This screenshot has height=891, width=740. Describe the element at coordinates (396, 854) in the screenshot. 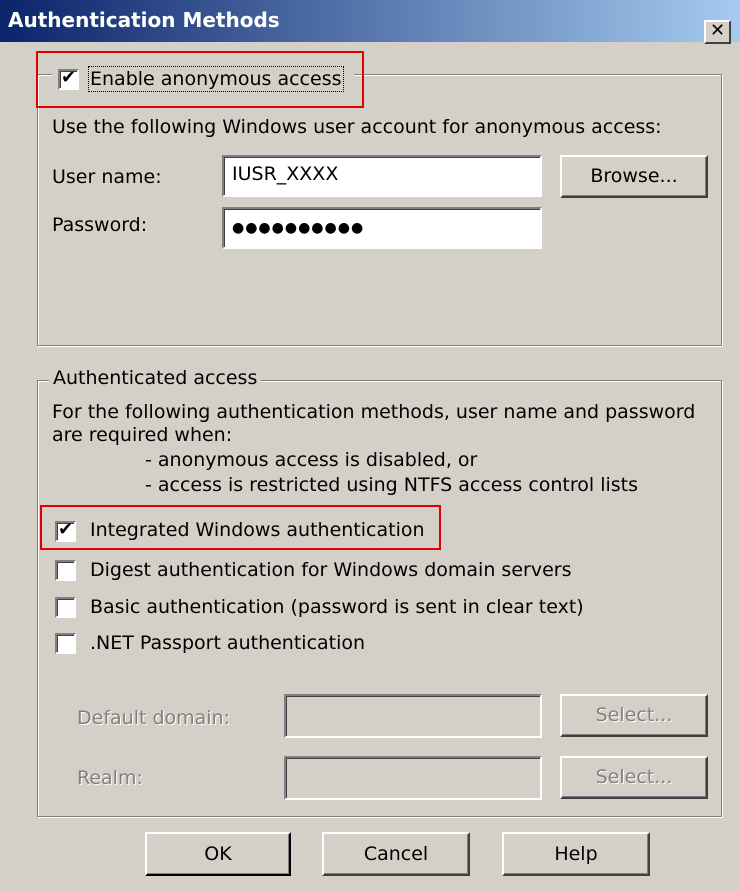

I see `cancel-button: Cancel` at that location.